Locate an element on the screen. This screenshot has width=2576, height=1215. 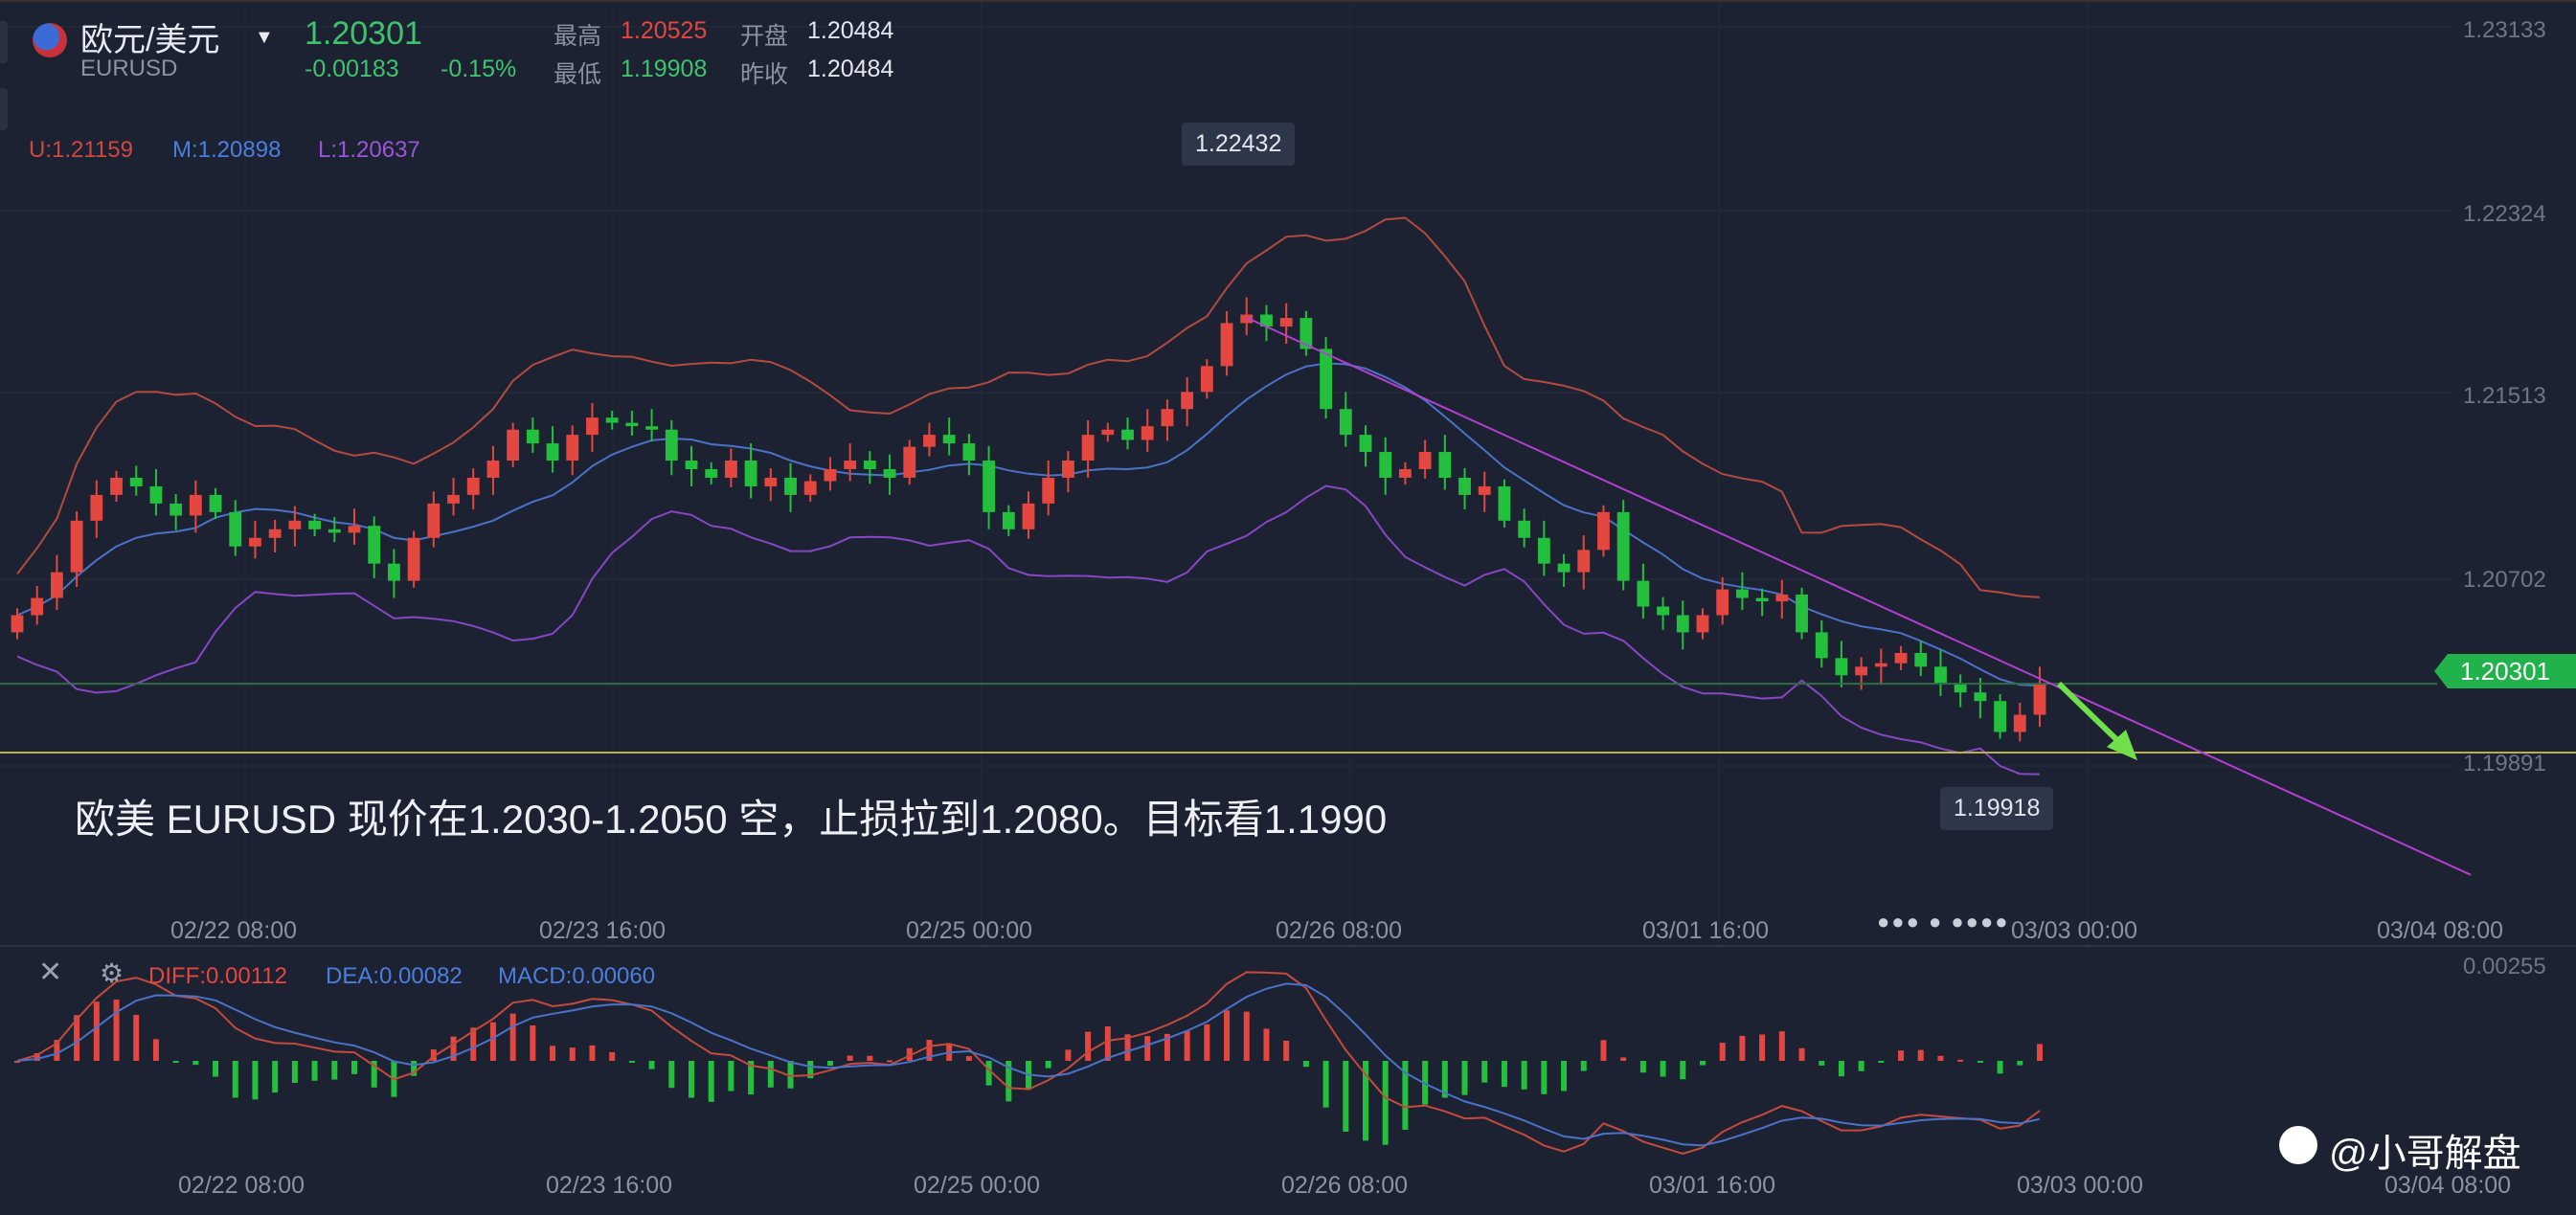
price-change-pct: -0.15% is located at coordinates (479, 69).